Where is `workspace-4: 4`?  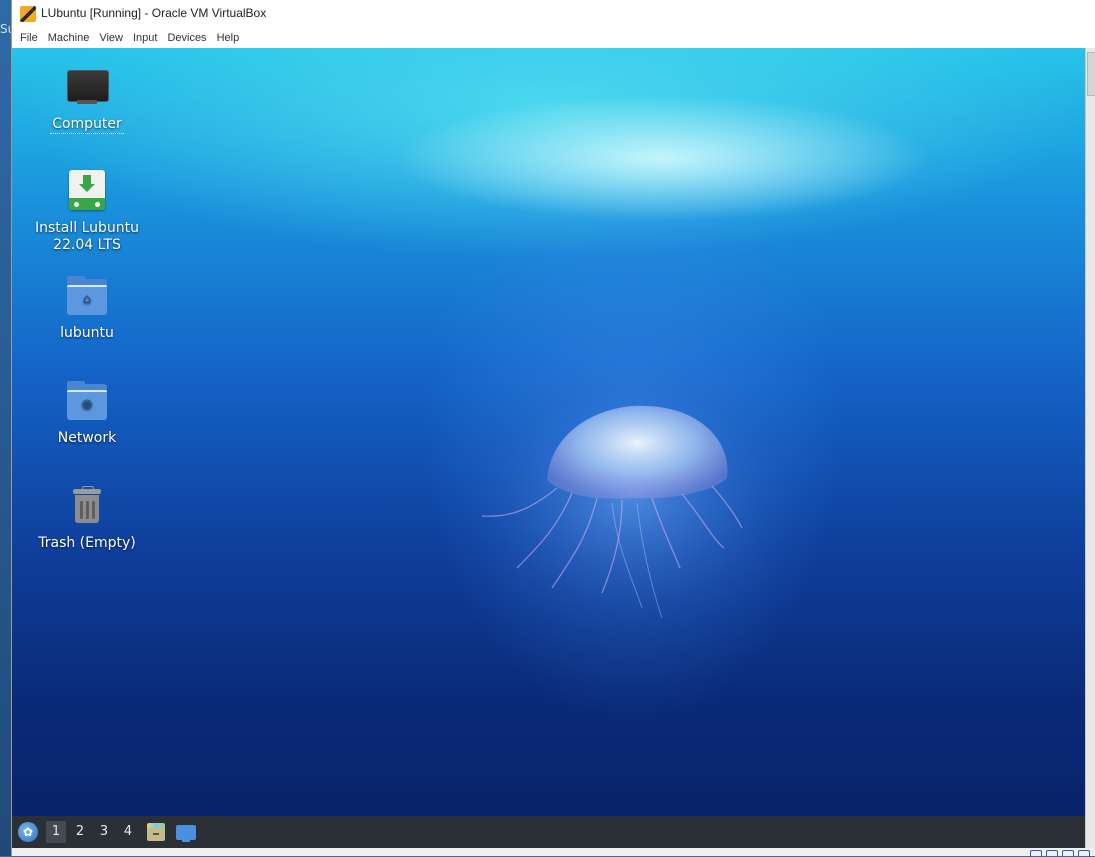
workspace-4: 4 is located at coordinates (128, 832).